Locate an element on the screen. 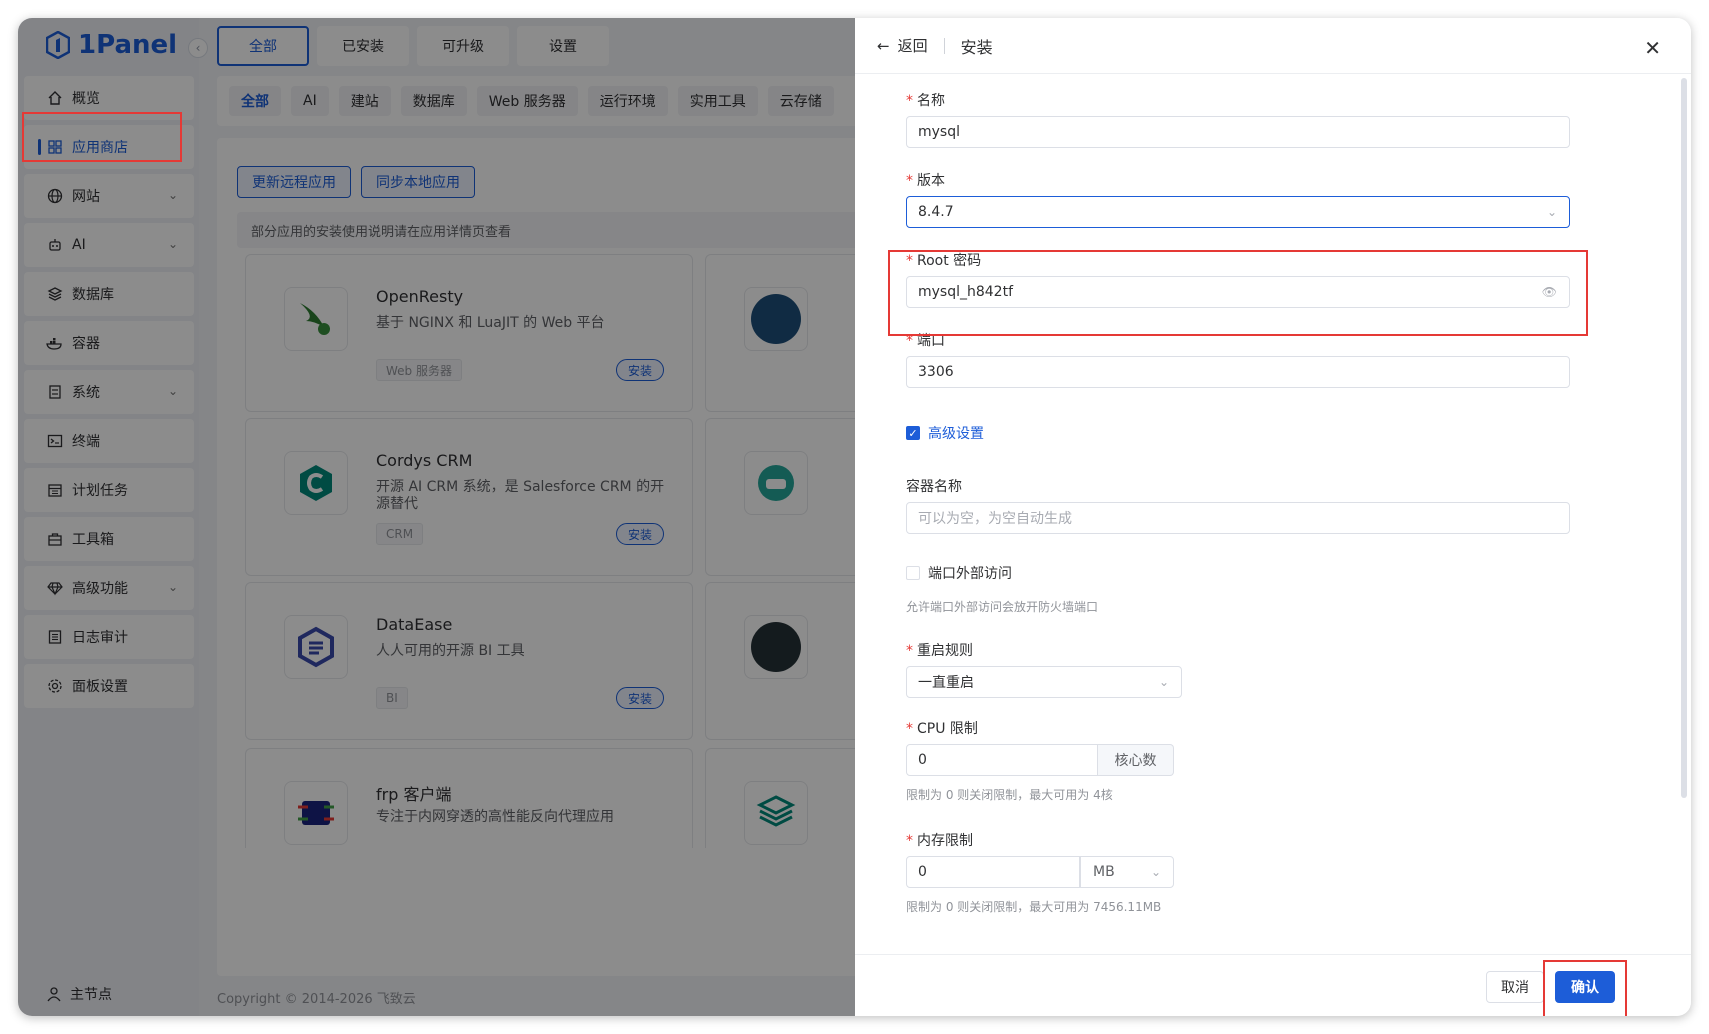  highlight-confirm is located at coordinates (1585, 988).